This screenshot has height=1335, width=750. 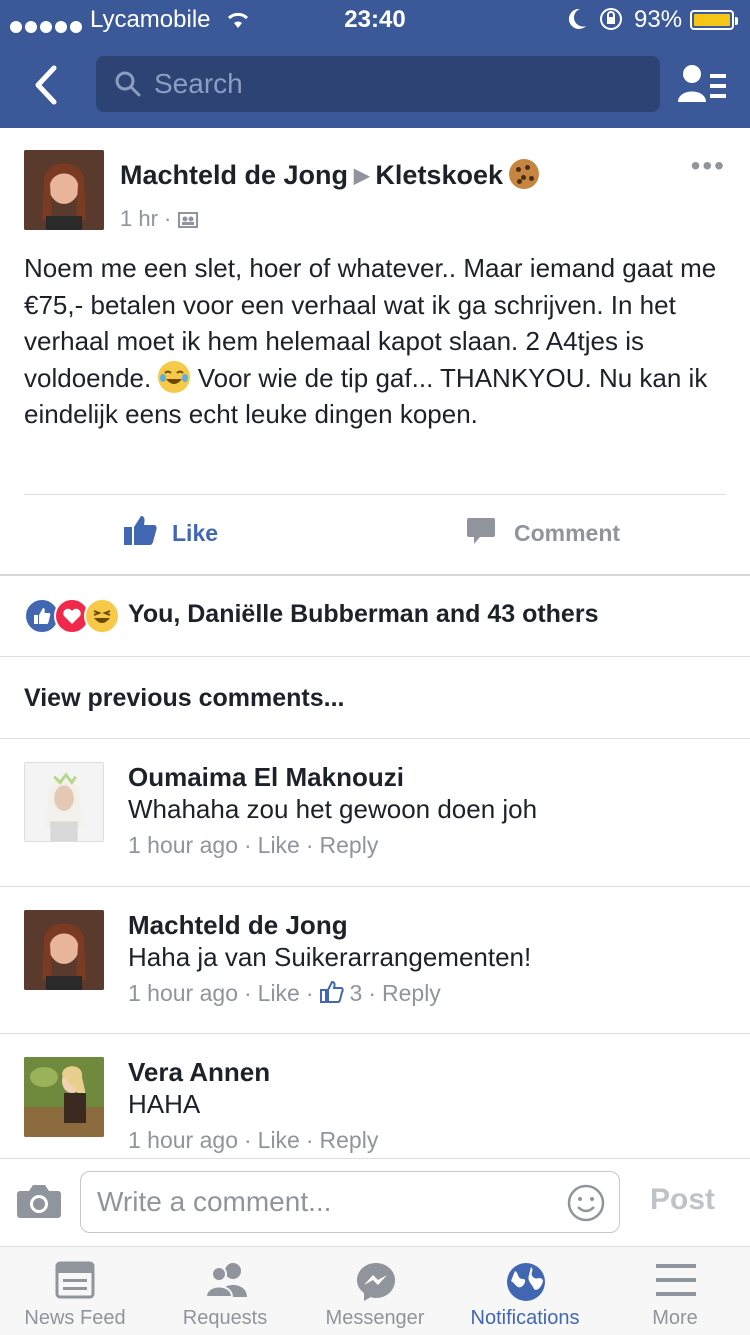 What do you see at coordinates (526, 1282) in the screenshot?
I see `globe-icon` at bounding box center [526, 1282].